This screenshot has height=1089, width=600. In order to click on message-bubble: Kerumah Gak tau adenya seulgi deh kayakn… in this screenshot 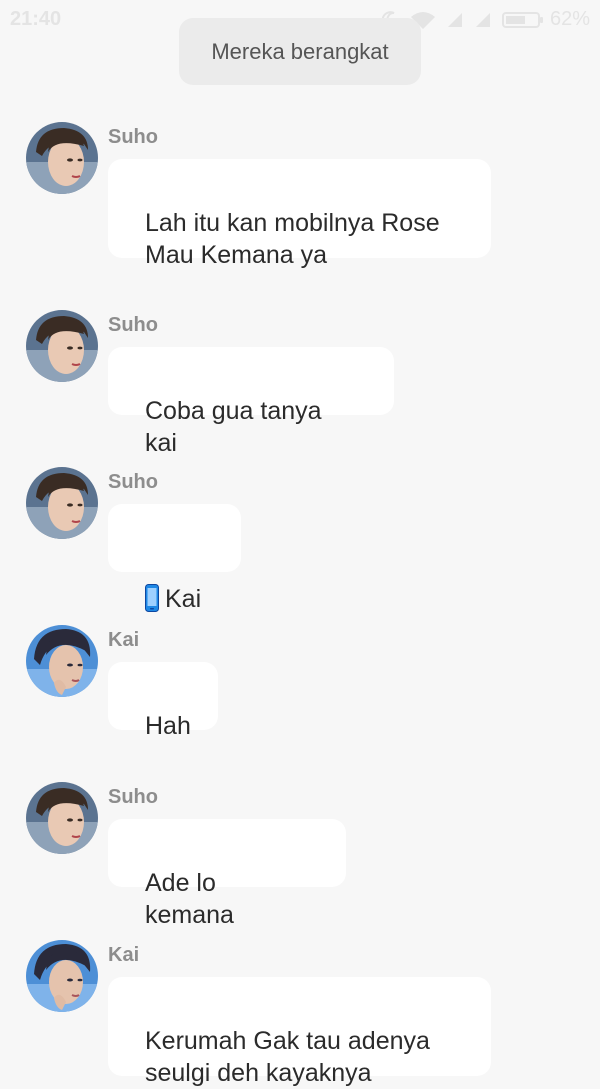, I will do `click(299, 1032)`.